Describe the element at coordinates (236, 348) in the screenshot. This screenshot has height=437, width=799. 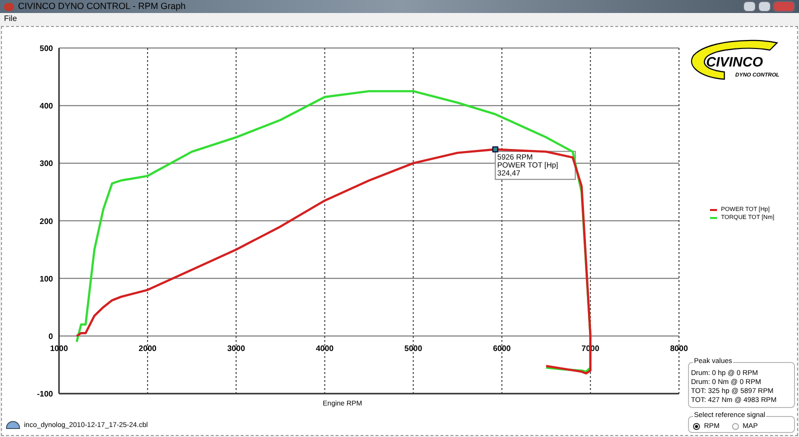
I see `x-tick-label: 3000` at that location.